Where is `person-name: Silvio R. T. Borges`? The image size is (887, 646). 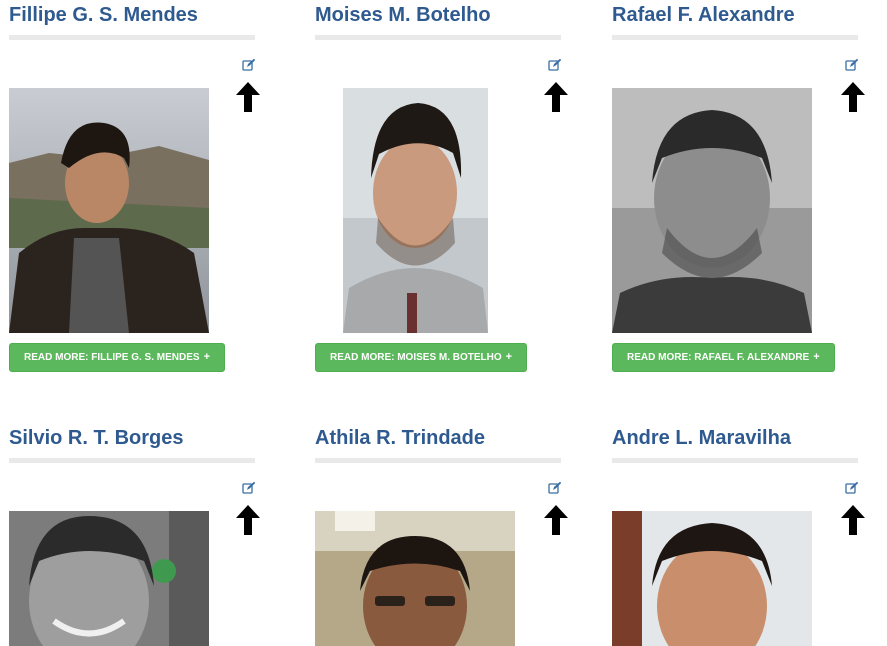 person-name: Silvio R. T. Borges is located at coordinates (96, 438).